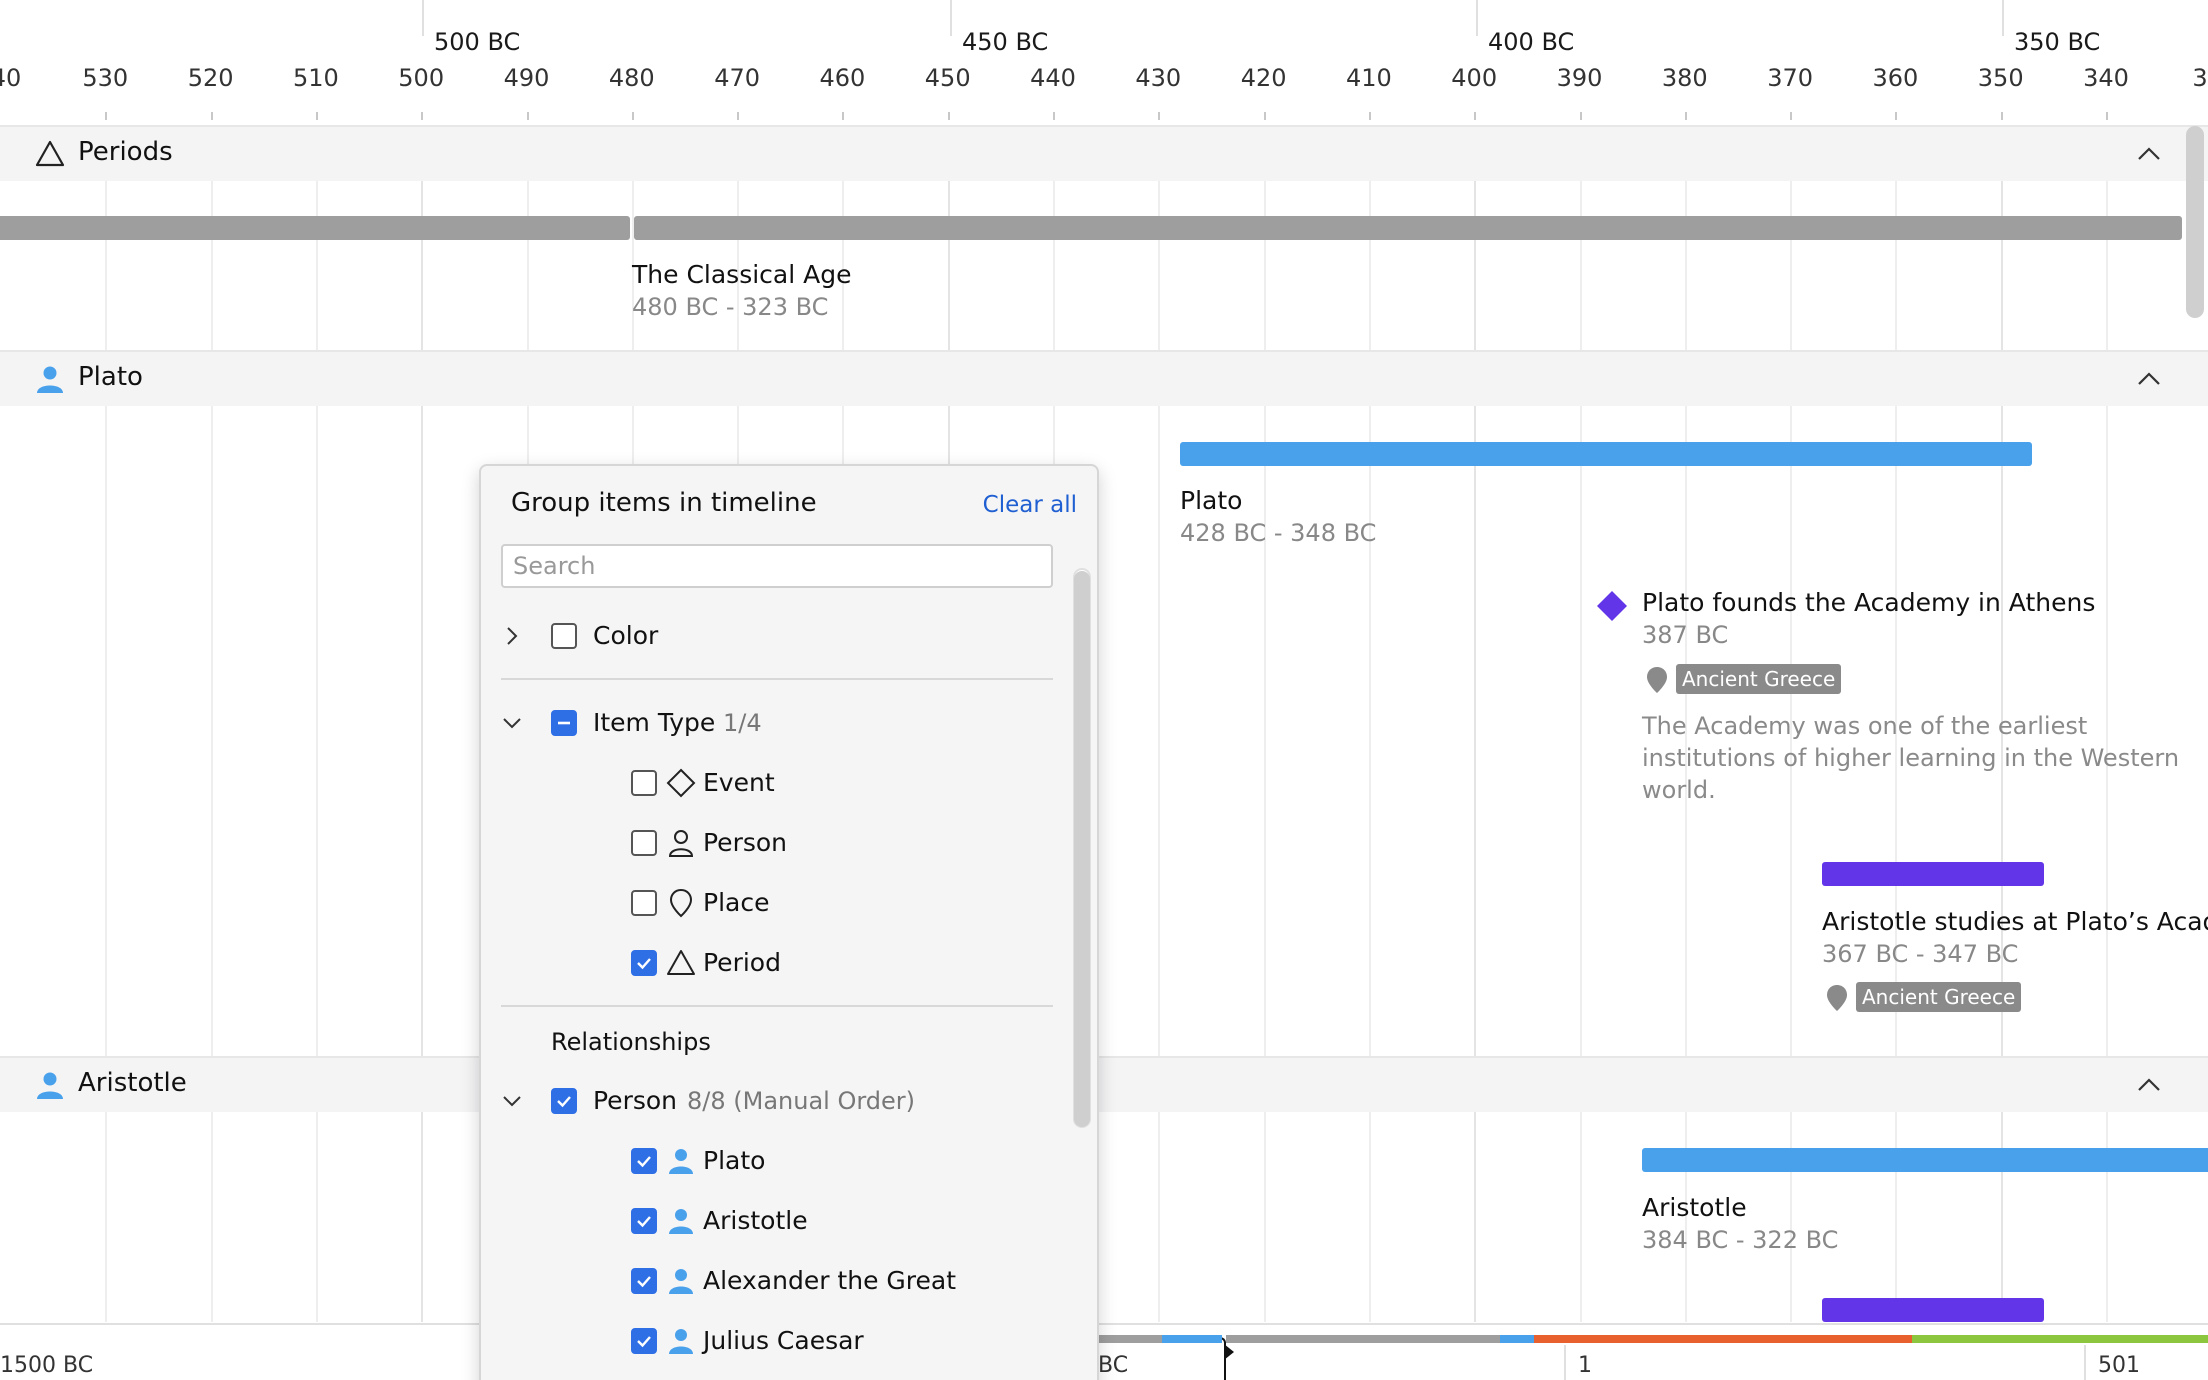 The width and height of the screenshot is (2208, 1380). What do you see at coordinates (644, 843) in the screenshot?
I see `person-checkbox` at bounding box center [644, 843].